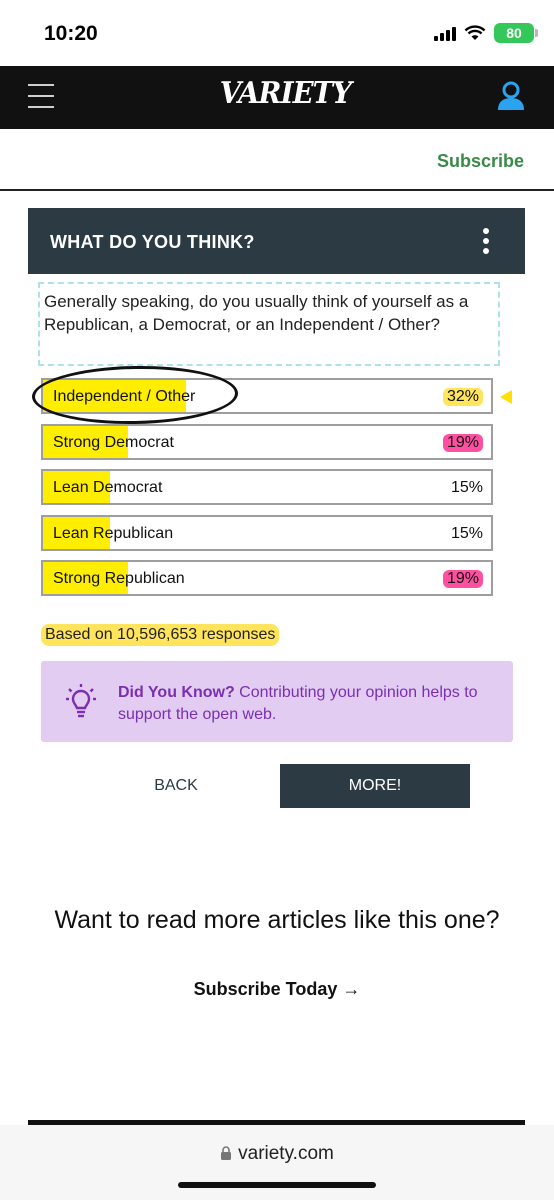  I want to click on poll-header: WHAT DO YOU THINK?, so click(276, 241).